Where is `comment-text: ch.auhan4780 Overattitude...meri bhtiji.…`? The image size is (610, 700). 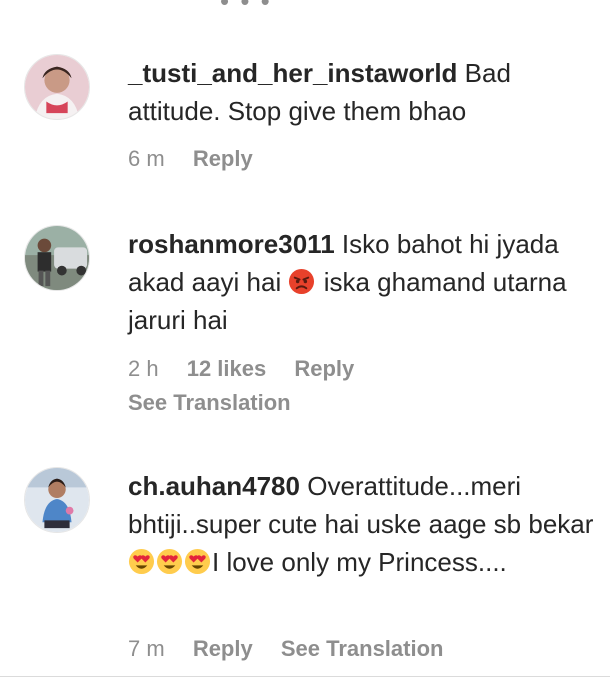 comment-text: ch.auhan4780 Overattitude...meri bhtiji.… is located at coordinates (362, 524).